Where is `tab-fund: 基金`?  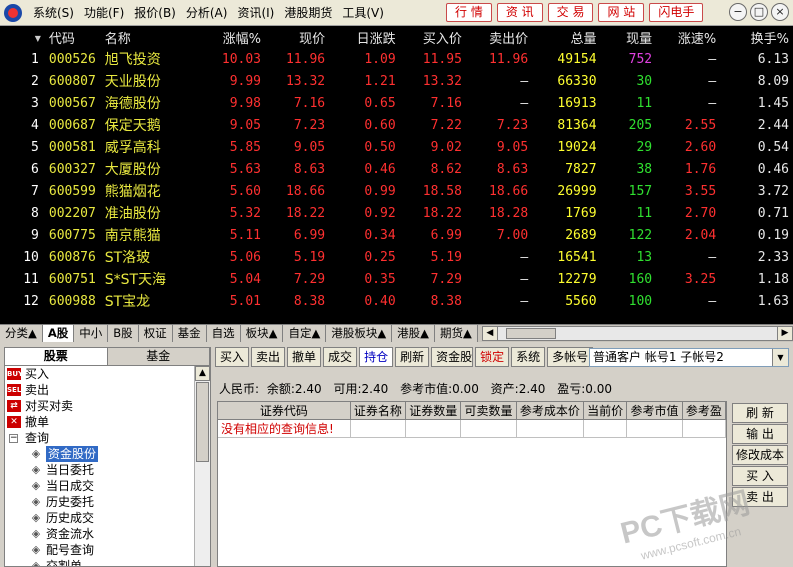 tab-fund: 基金 is located at coordinates (189, 333).